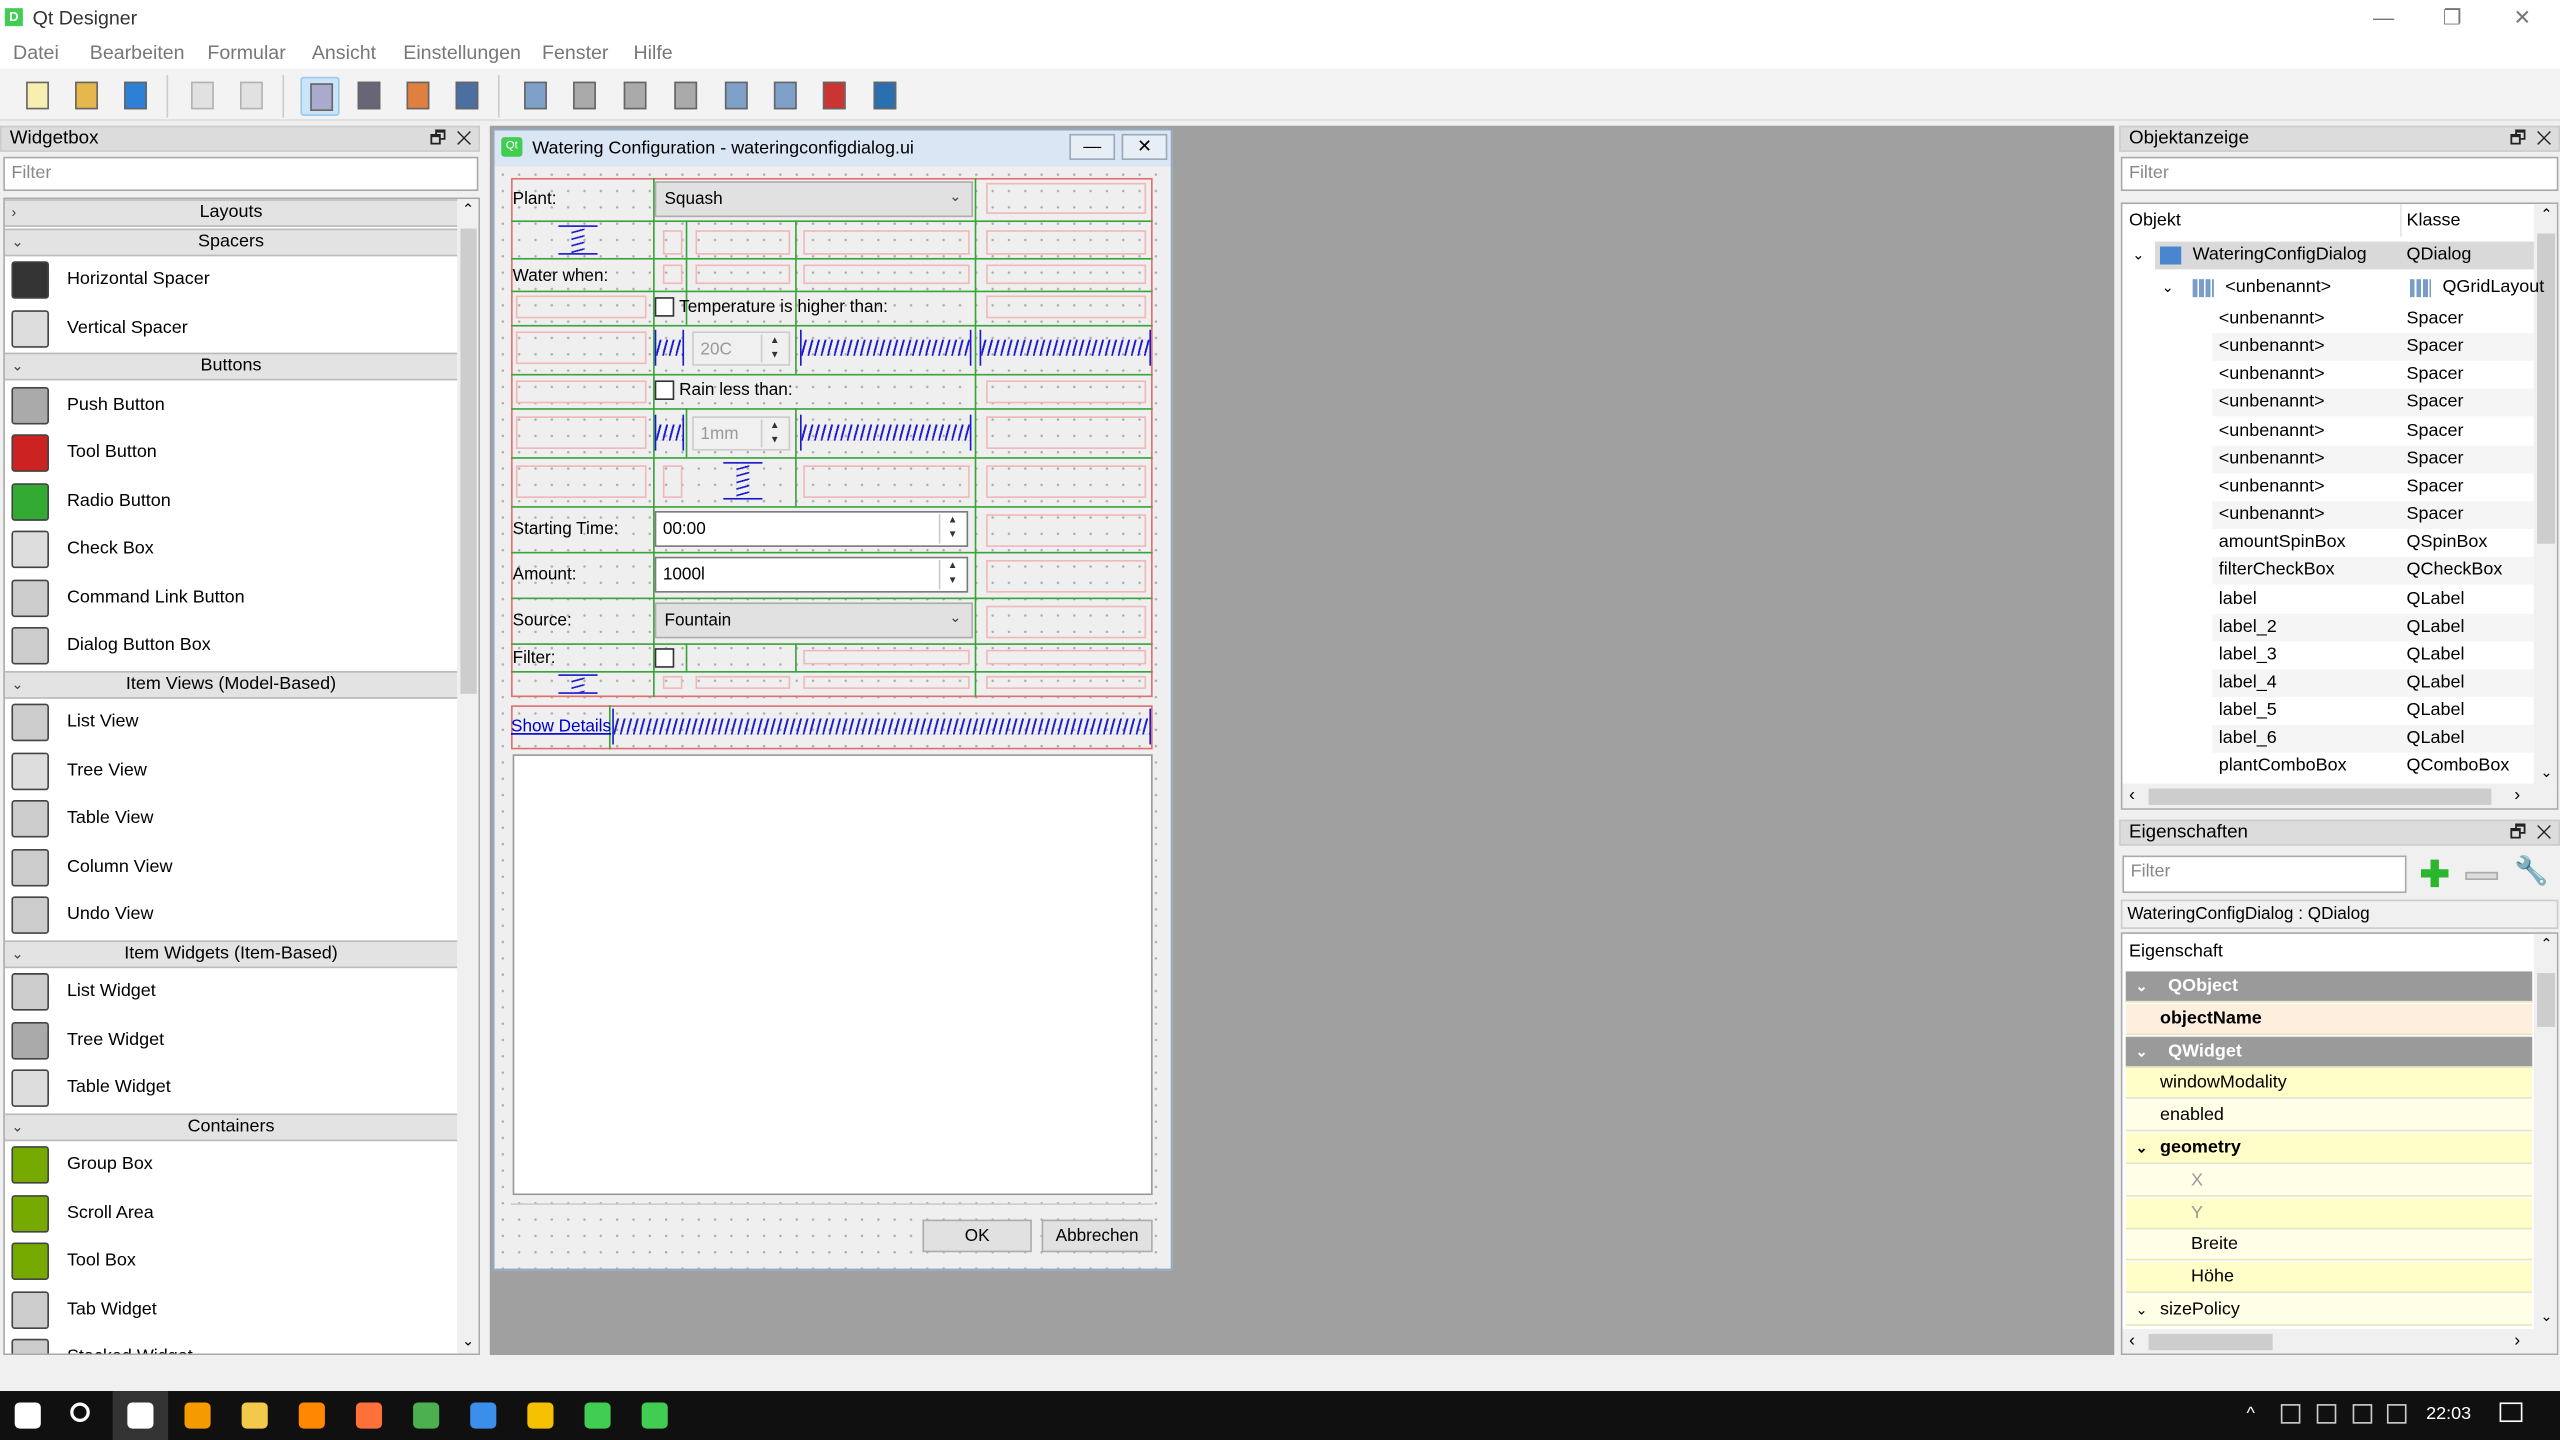 This screenshot has width=2560, height=1440. Describe the element at coordinates (2329, 1246) in the screenshot. I see `property-row-breite: Breite` at that location.